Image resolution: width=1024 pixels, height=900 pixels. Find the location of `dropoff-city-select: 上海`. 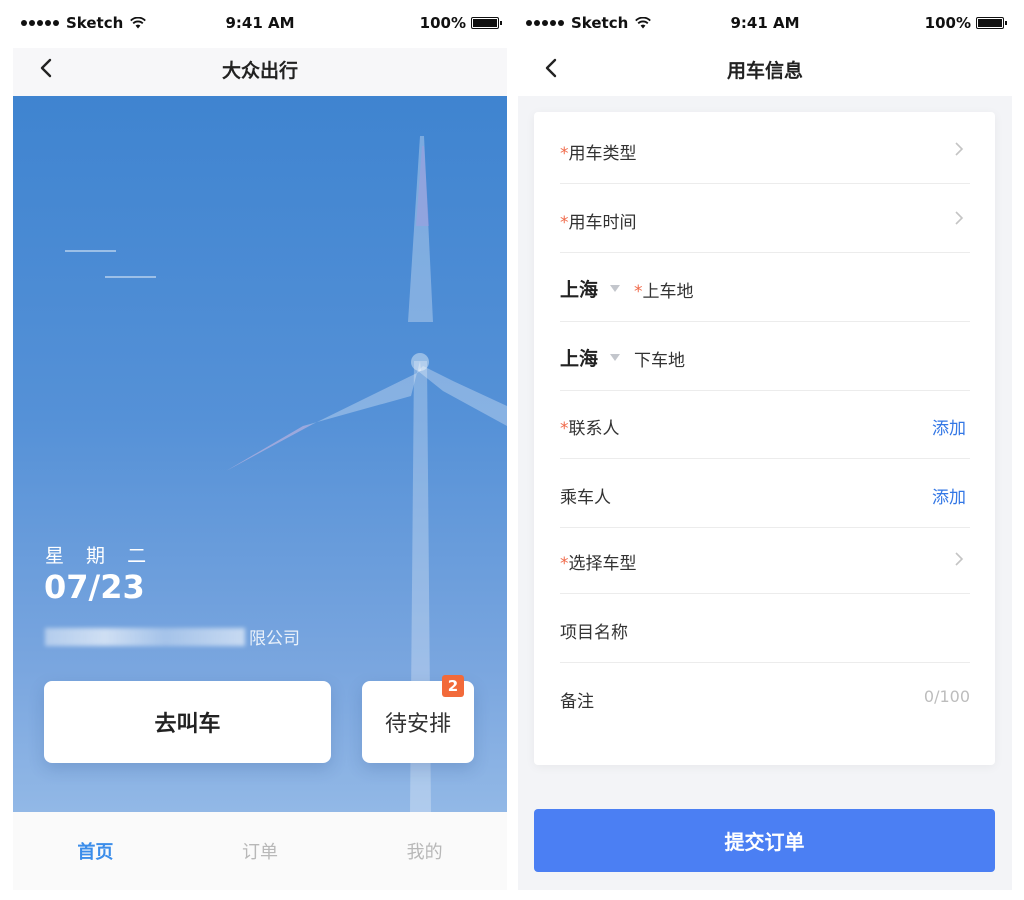

dropoff-city-select: 上海 is located at coordinates (590, 357).